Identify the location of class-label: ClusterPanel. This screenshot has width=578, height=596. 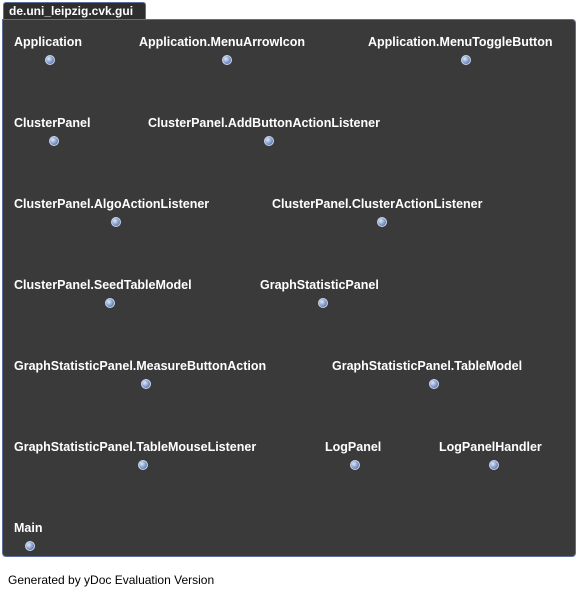
(52, 123).